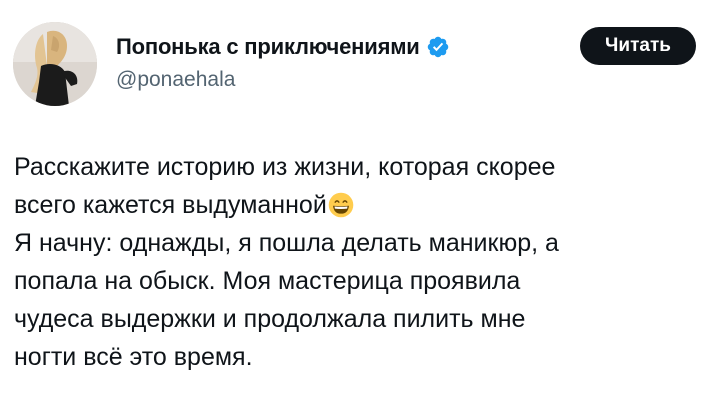 Image resolution: width=728 pixels, height=418 pixels. Describe the element at coordinates (438, 47) in the screenshot. I see `verified-badge-icon` at that location.